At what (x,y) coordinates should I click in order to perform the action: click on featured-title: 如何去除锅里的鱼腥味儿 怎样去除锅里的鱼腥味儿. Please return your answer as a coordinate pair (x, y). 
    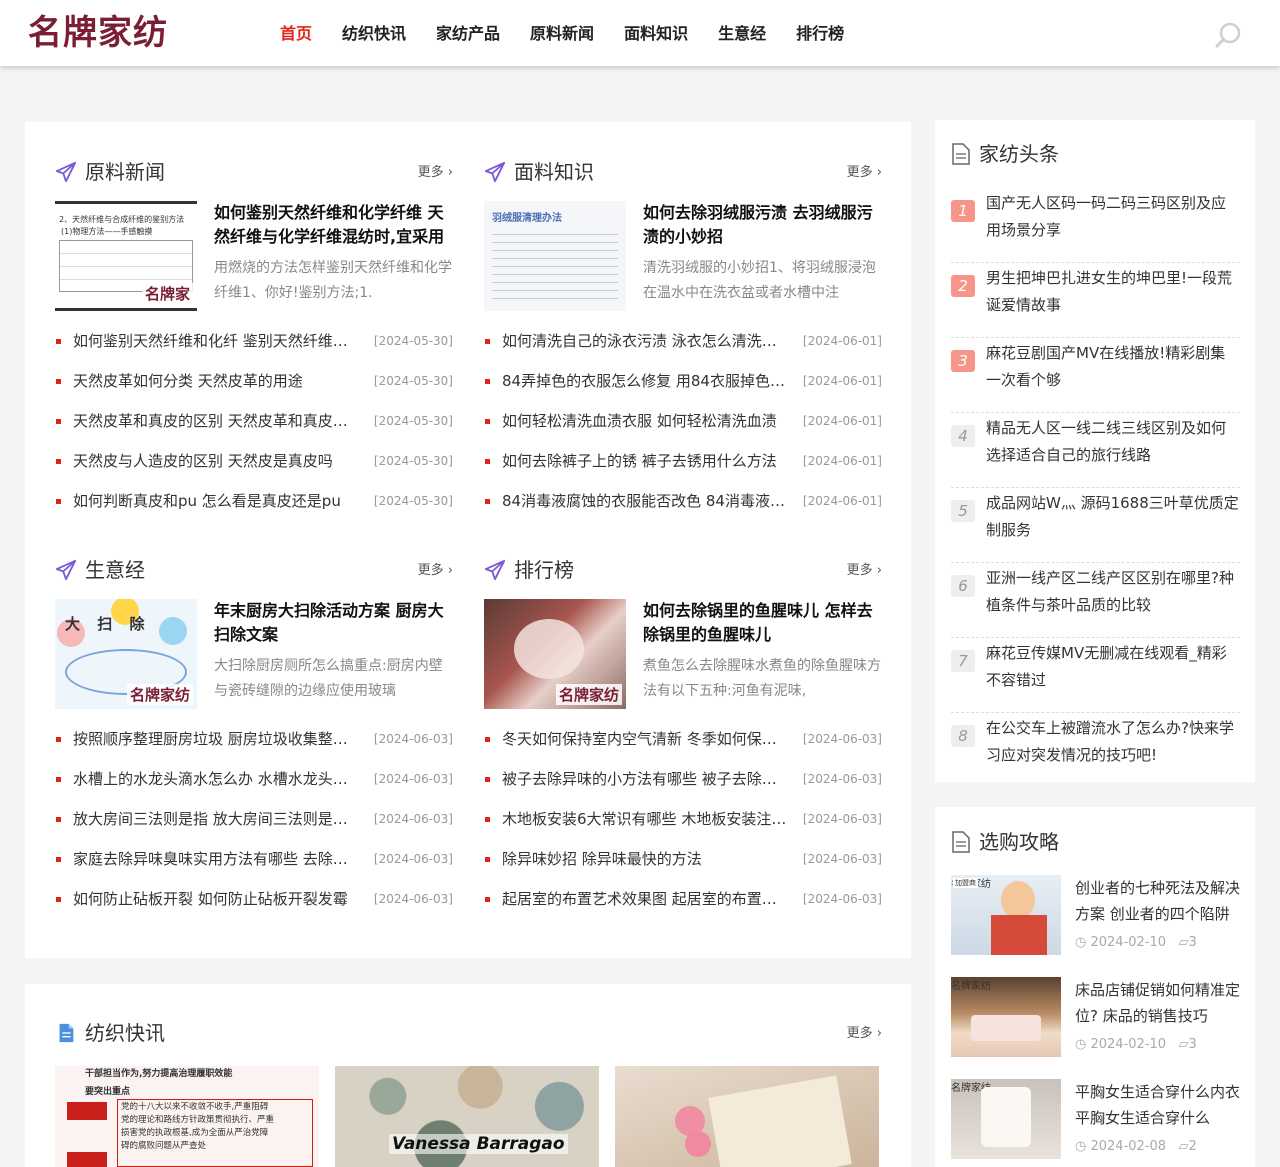
    Looking at the image, I should click on (763, 623).